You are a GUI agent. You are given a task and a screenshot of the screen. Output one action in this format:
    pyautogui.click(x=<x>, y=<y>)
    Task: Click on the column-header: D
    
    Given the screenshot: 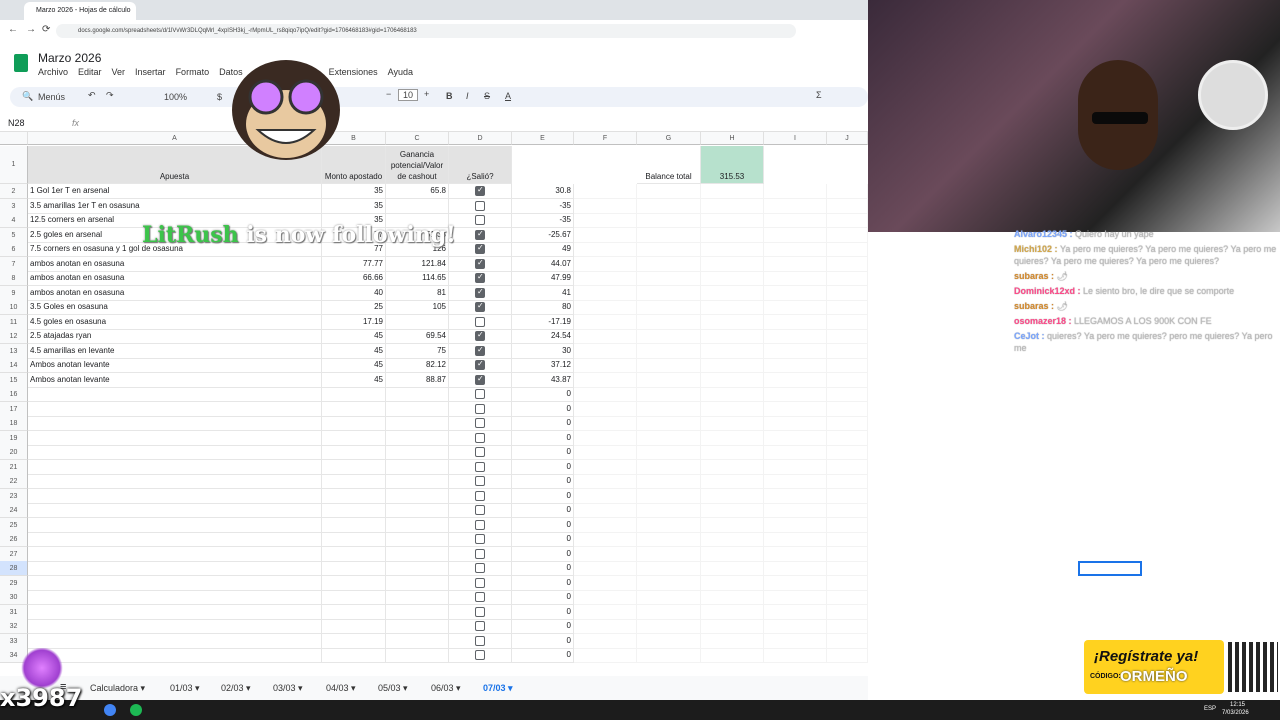 What is the action you would take?
    pyautogui.click(x=480, y=138)
    